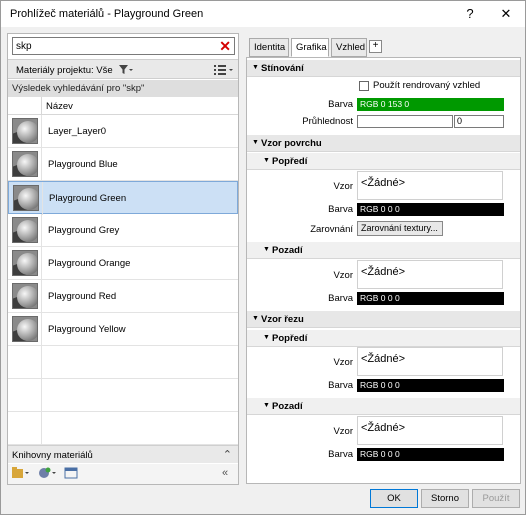  I want to click on shading-section-title: Stínování, so click(282, 68).